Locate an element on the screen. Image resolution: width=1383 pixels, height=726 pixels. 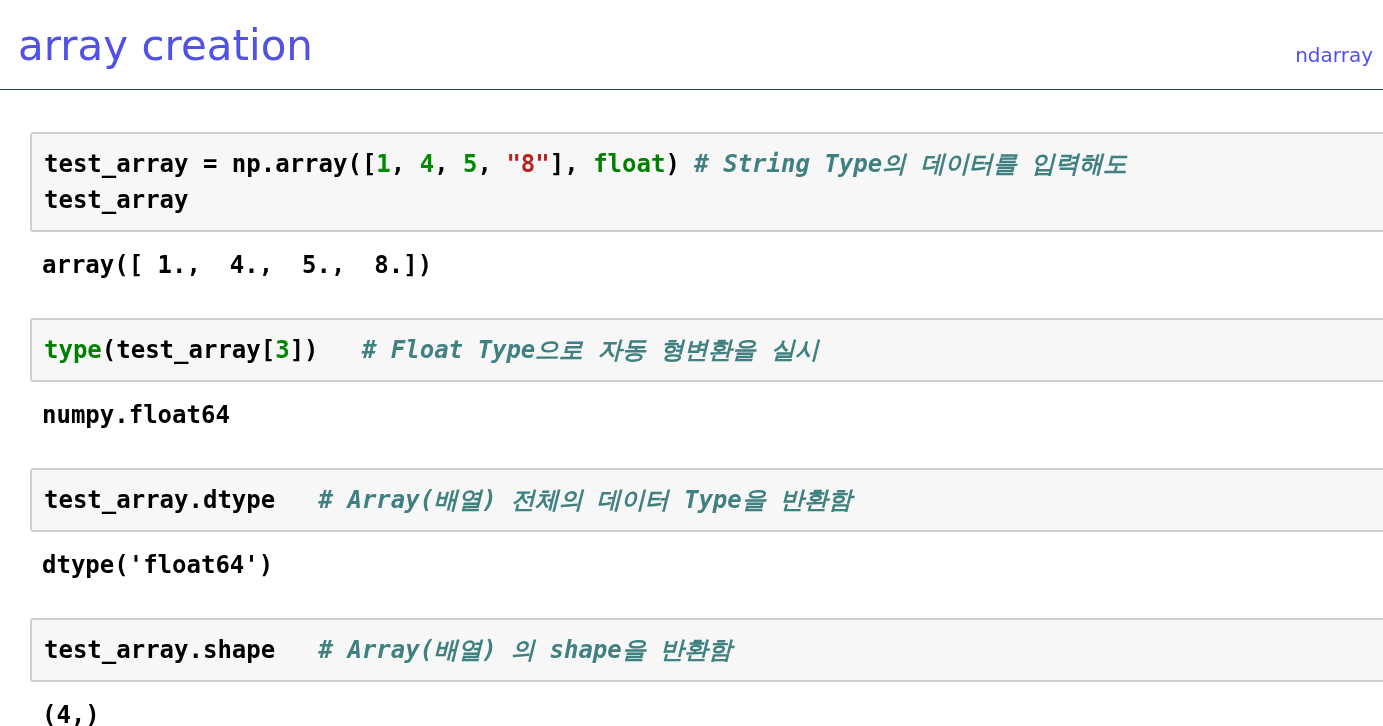
code-line: test_array.dtype # Array(배열) 전체의 데이터 Type을 반환함 is located at coordinates (448, 500).